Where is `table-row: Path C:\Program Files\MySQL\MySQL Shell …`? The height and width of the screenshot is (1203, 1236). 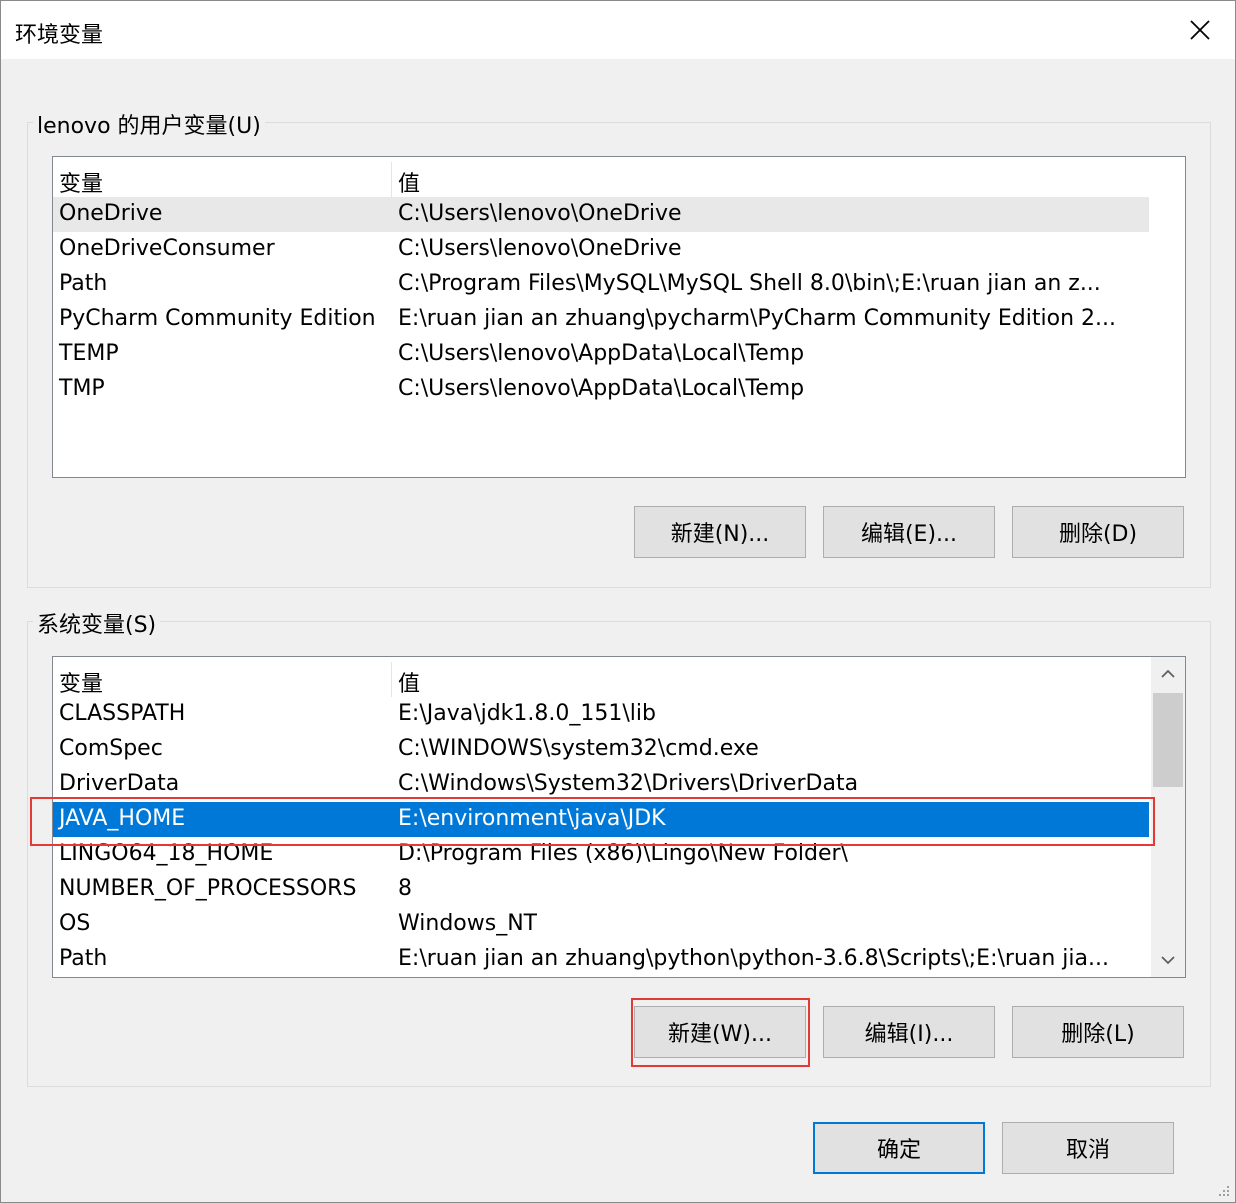 table-row: Path C:\Program Files\MySQL\MySQL Shell … is located at coordinates (601, 284).